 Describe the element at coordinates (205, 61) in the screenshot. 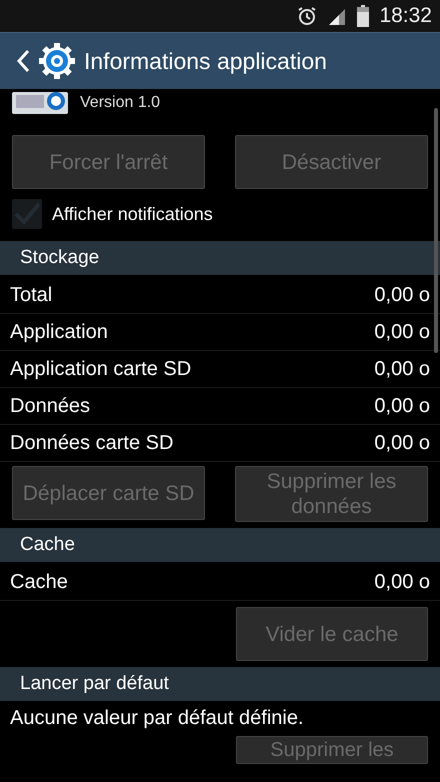

I see `window-title: Informations application` at that location.